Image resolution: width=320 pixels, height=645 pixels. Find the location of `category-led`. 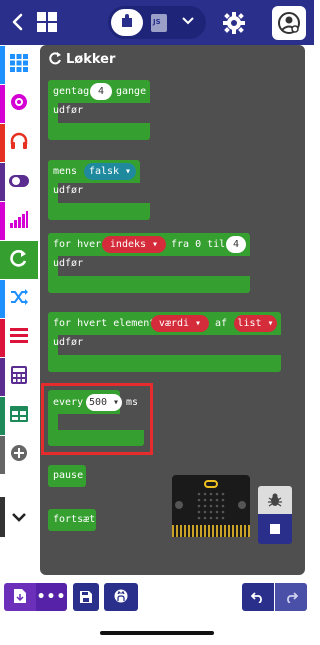

category-led is located at coordinates (19, 221).